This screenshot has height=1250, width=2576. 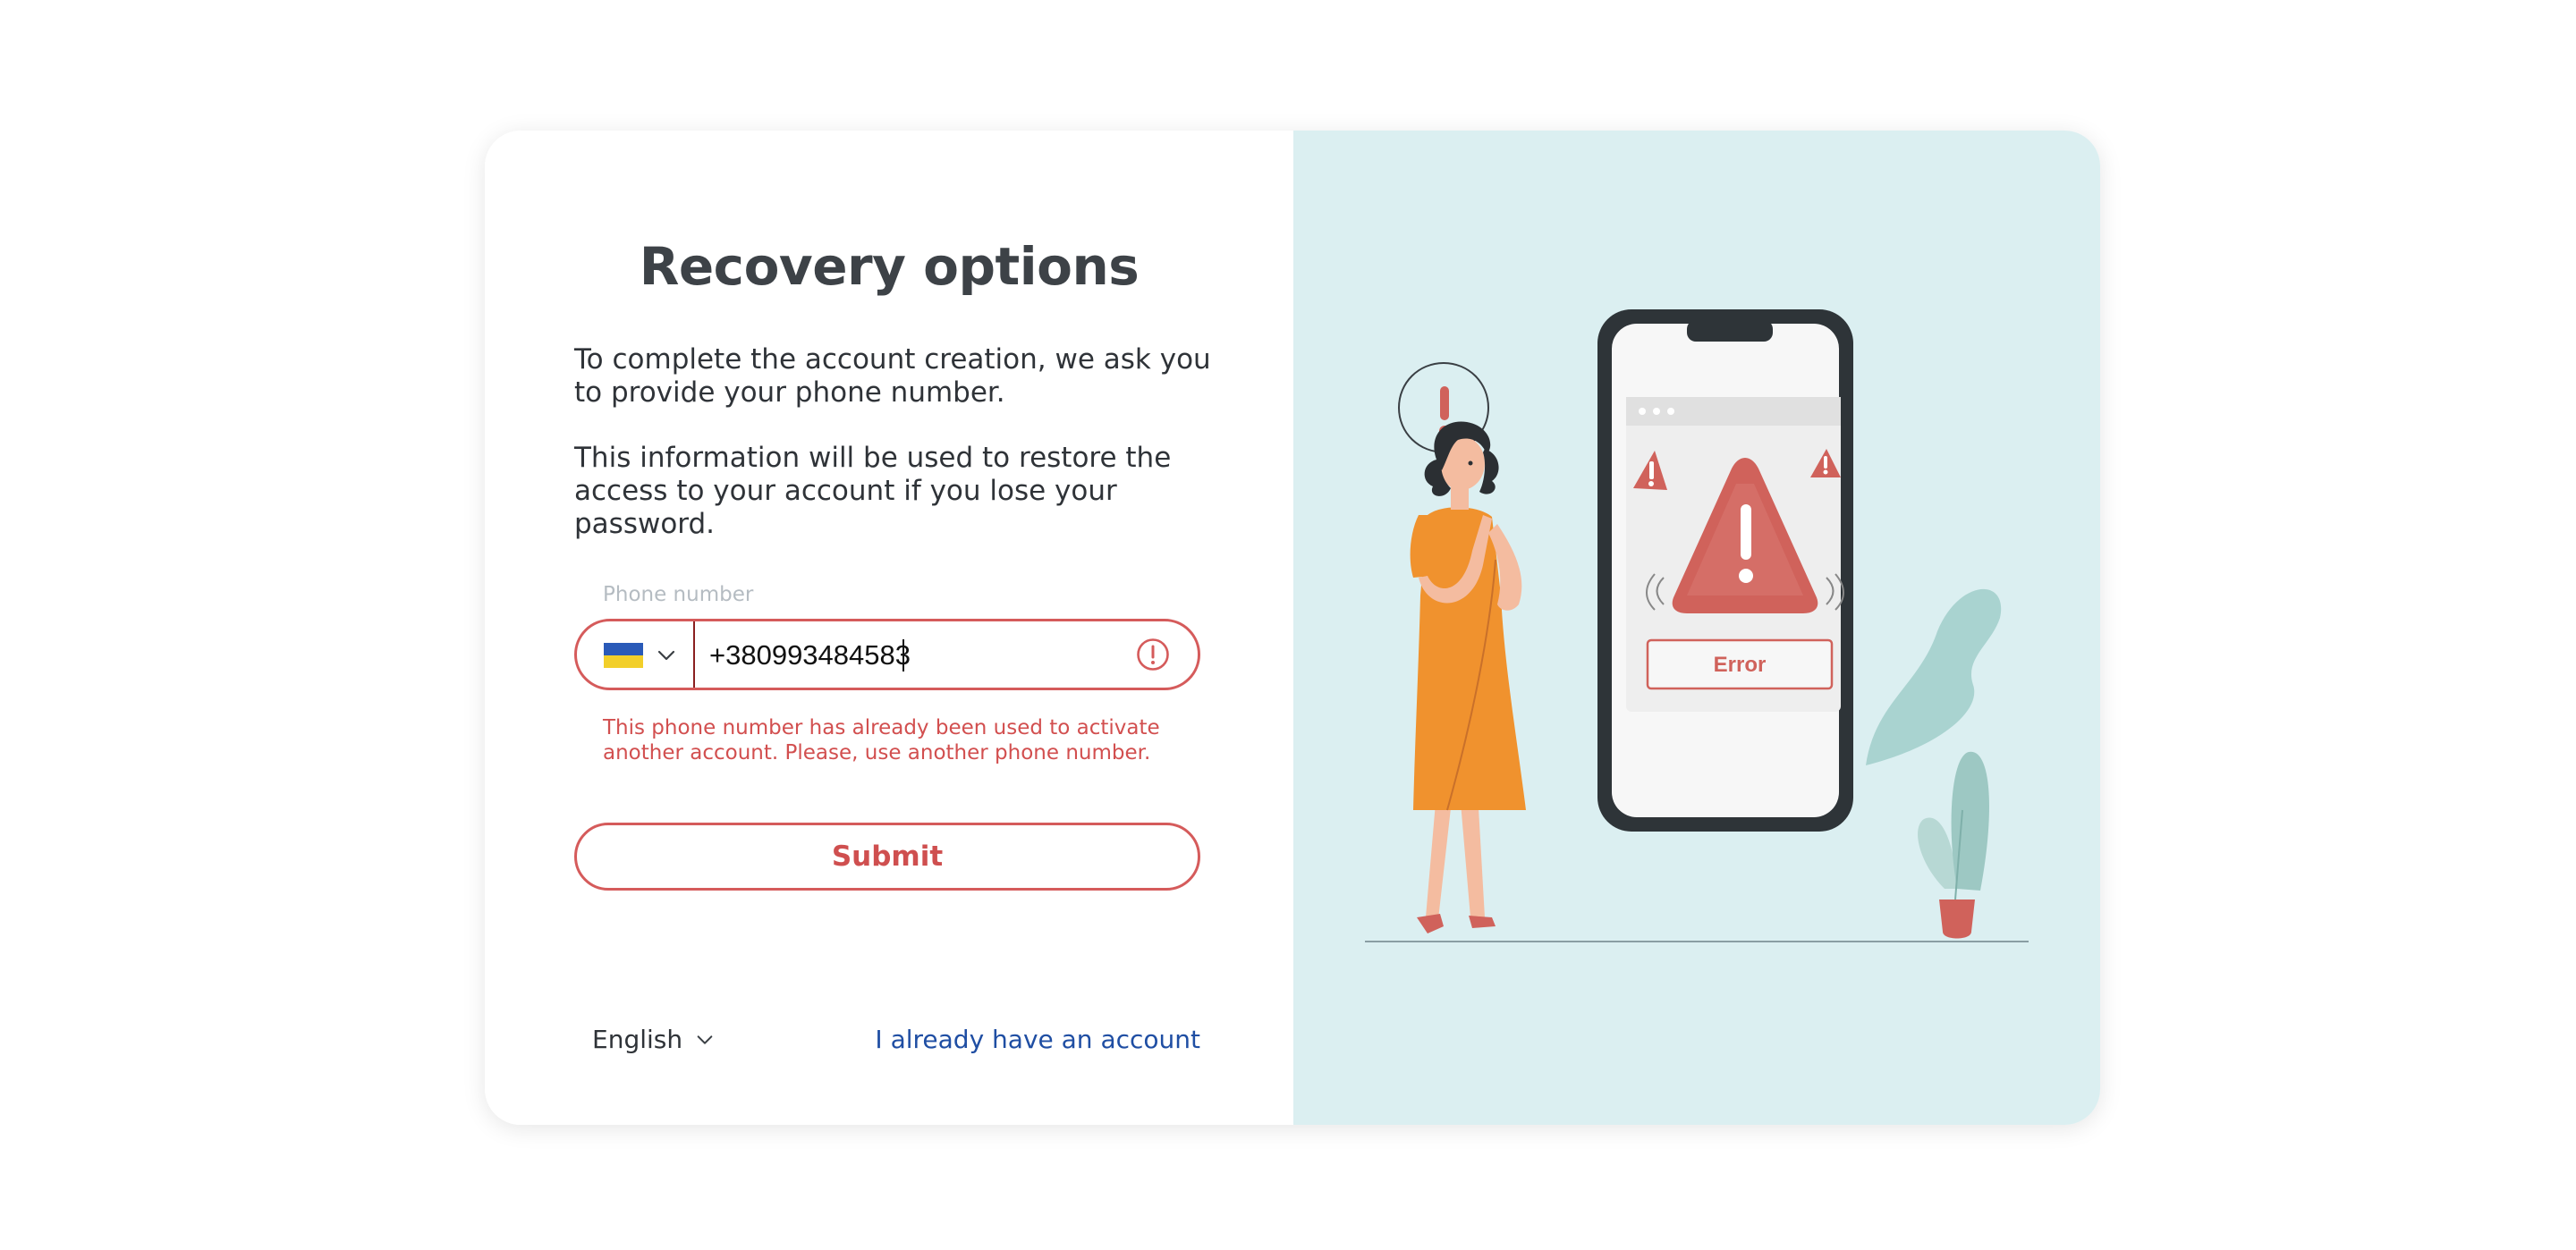 I want to click on language-selector: English, so click(x=653, y=1039).